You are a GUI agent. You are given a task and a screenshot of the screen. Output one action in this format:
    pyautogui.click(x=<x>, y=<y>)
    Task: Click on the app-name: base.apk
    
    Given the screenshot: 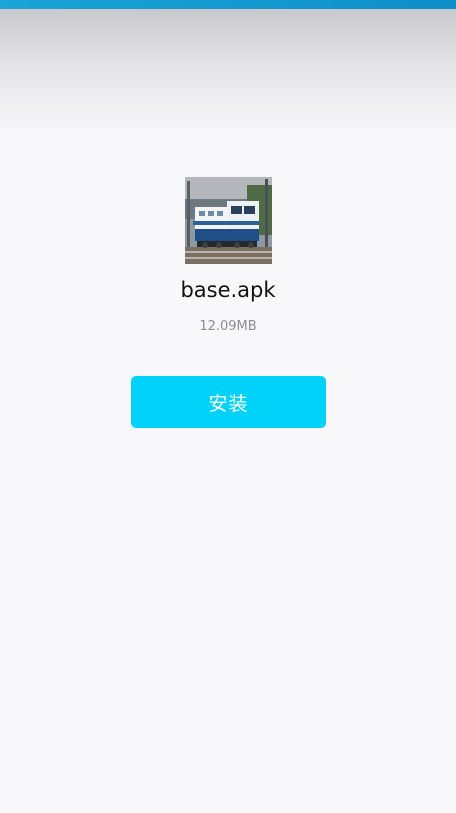 What is the action you would take?
    pyautogui.click(x=228, y=290)
    